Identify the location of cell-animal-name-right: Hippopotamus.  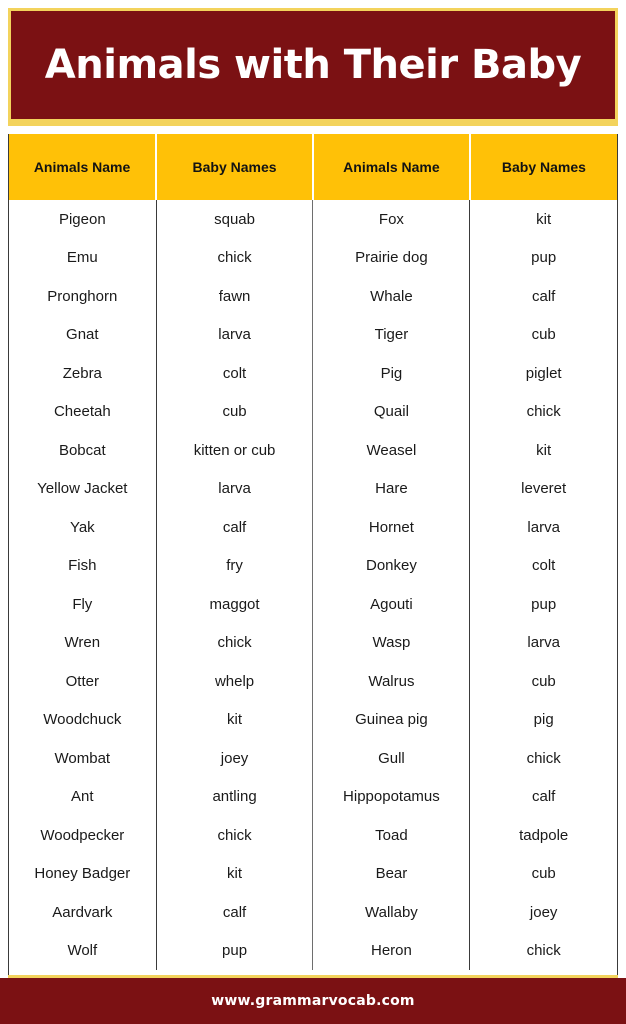
(391, 796).